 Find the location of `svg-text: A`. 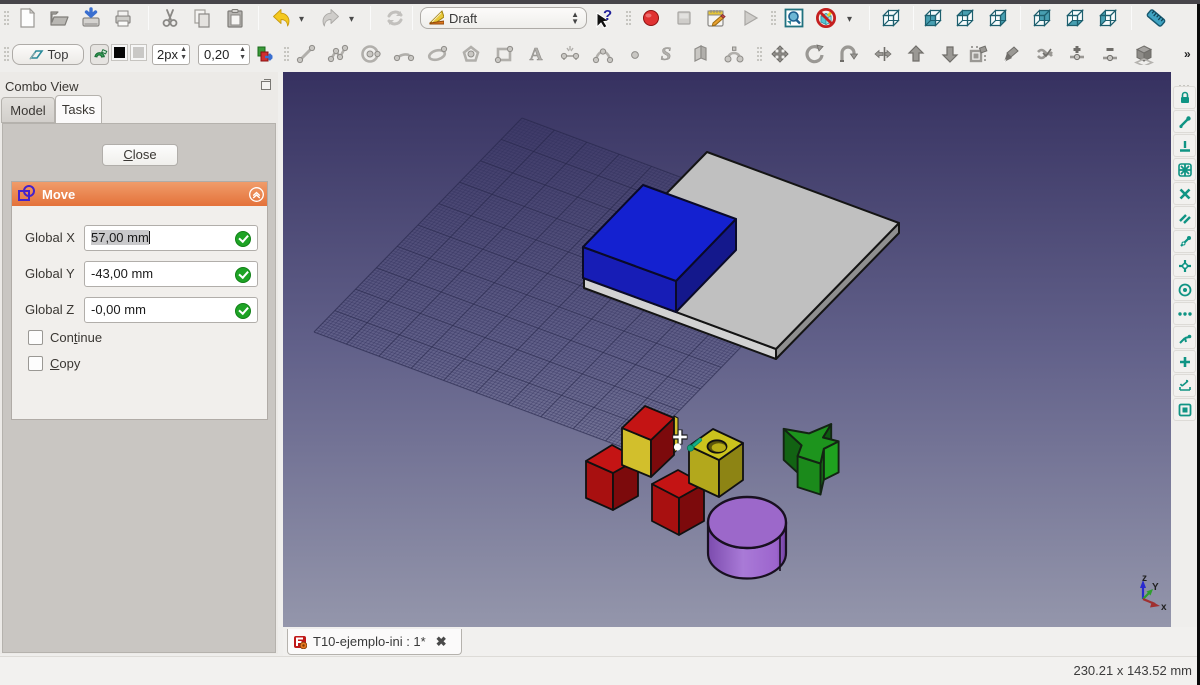

svg-text: A is located at coordinates (536, 54).